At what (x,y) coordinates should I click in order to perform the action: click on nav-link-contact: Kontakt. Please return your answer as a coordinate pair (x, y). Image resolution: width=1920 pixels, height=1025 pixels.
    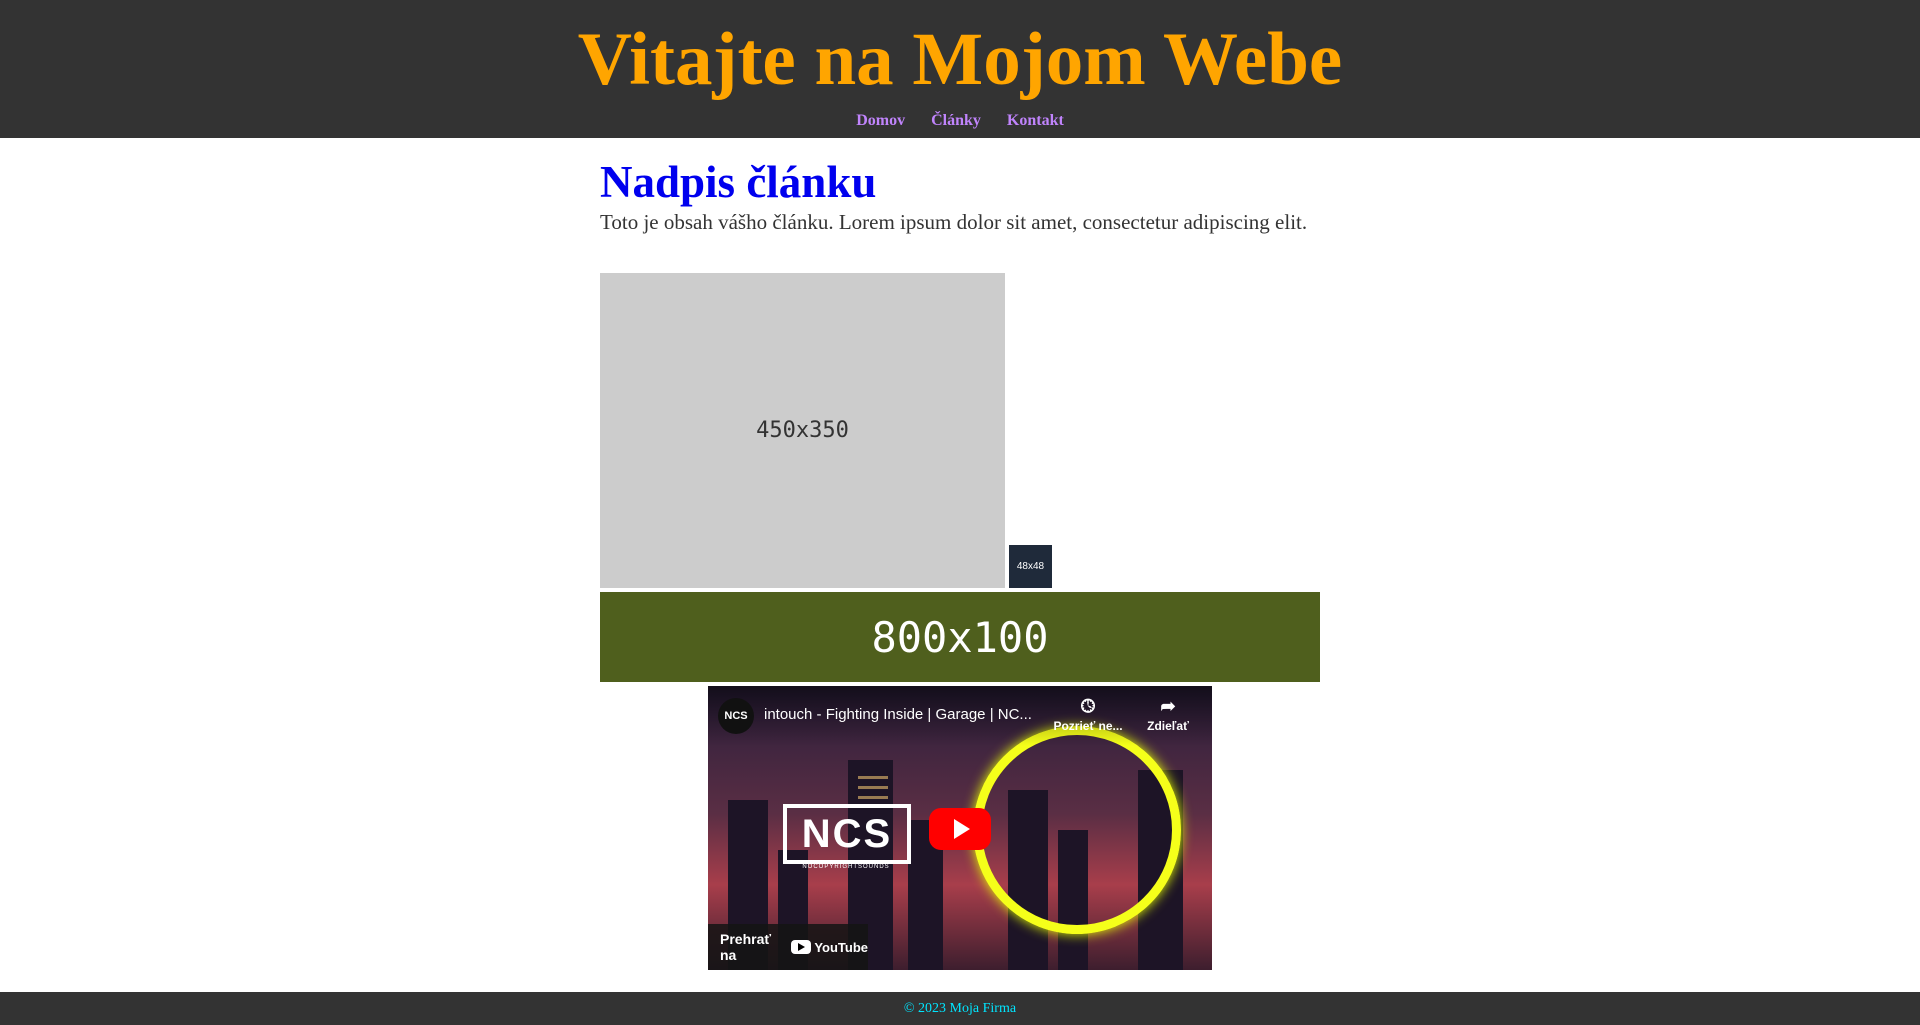
    Looking at the image, I should click on (1035, 121).